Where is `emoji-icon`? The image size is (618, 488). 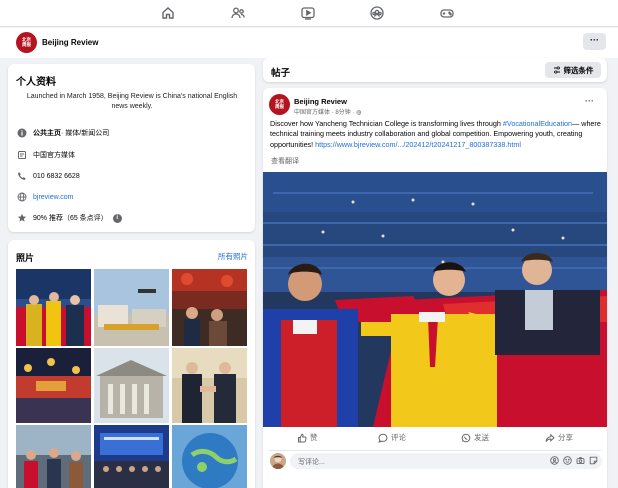
emoji-icon is located at coordinates (567, 460).